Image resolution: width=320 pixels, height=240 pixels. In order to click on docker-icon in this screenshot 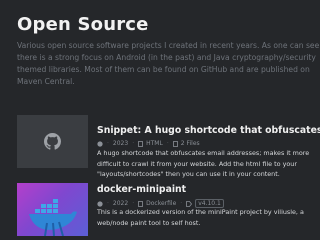, I will do `click(53, 217)`.